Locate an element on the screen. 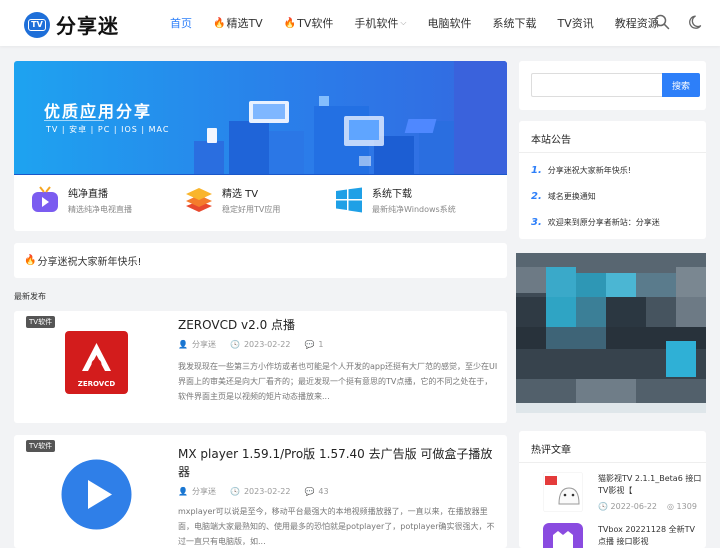 The image size is (720, 548). banner-title: 优质应用分享 is located at coordinates (98, 111).